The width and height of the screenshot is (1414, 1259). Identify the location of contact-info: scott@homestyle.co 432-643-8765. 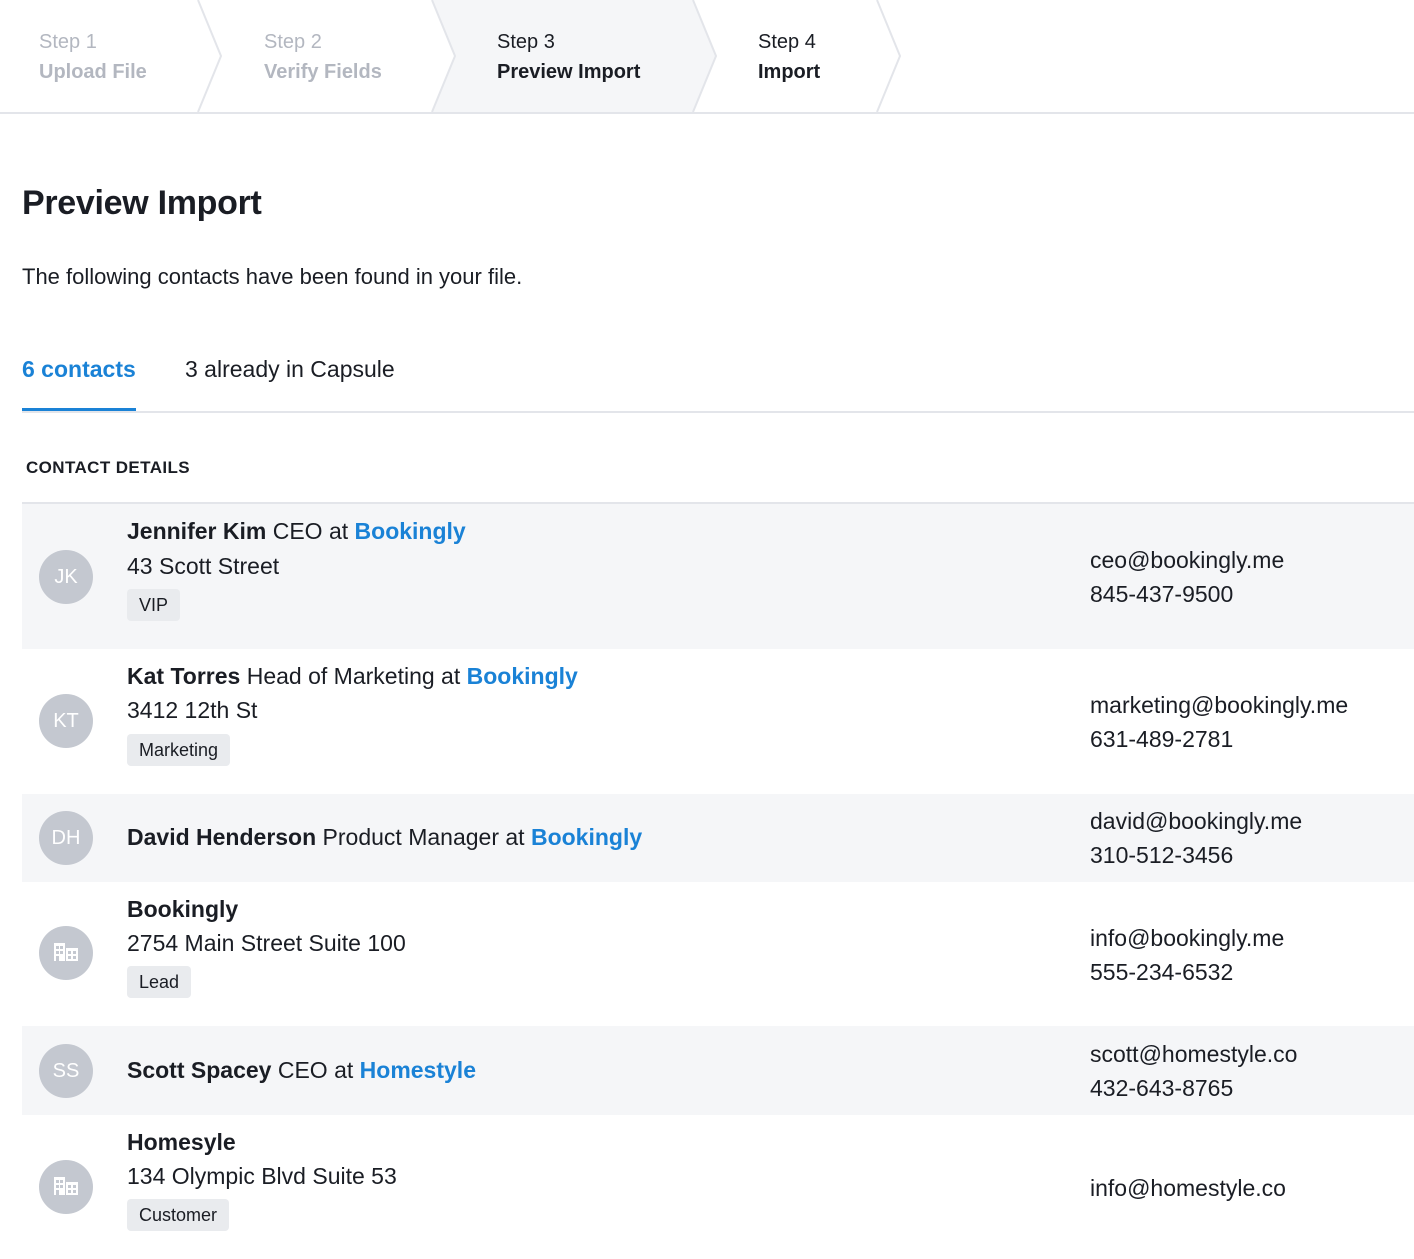
(1193, 1071).